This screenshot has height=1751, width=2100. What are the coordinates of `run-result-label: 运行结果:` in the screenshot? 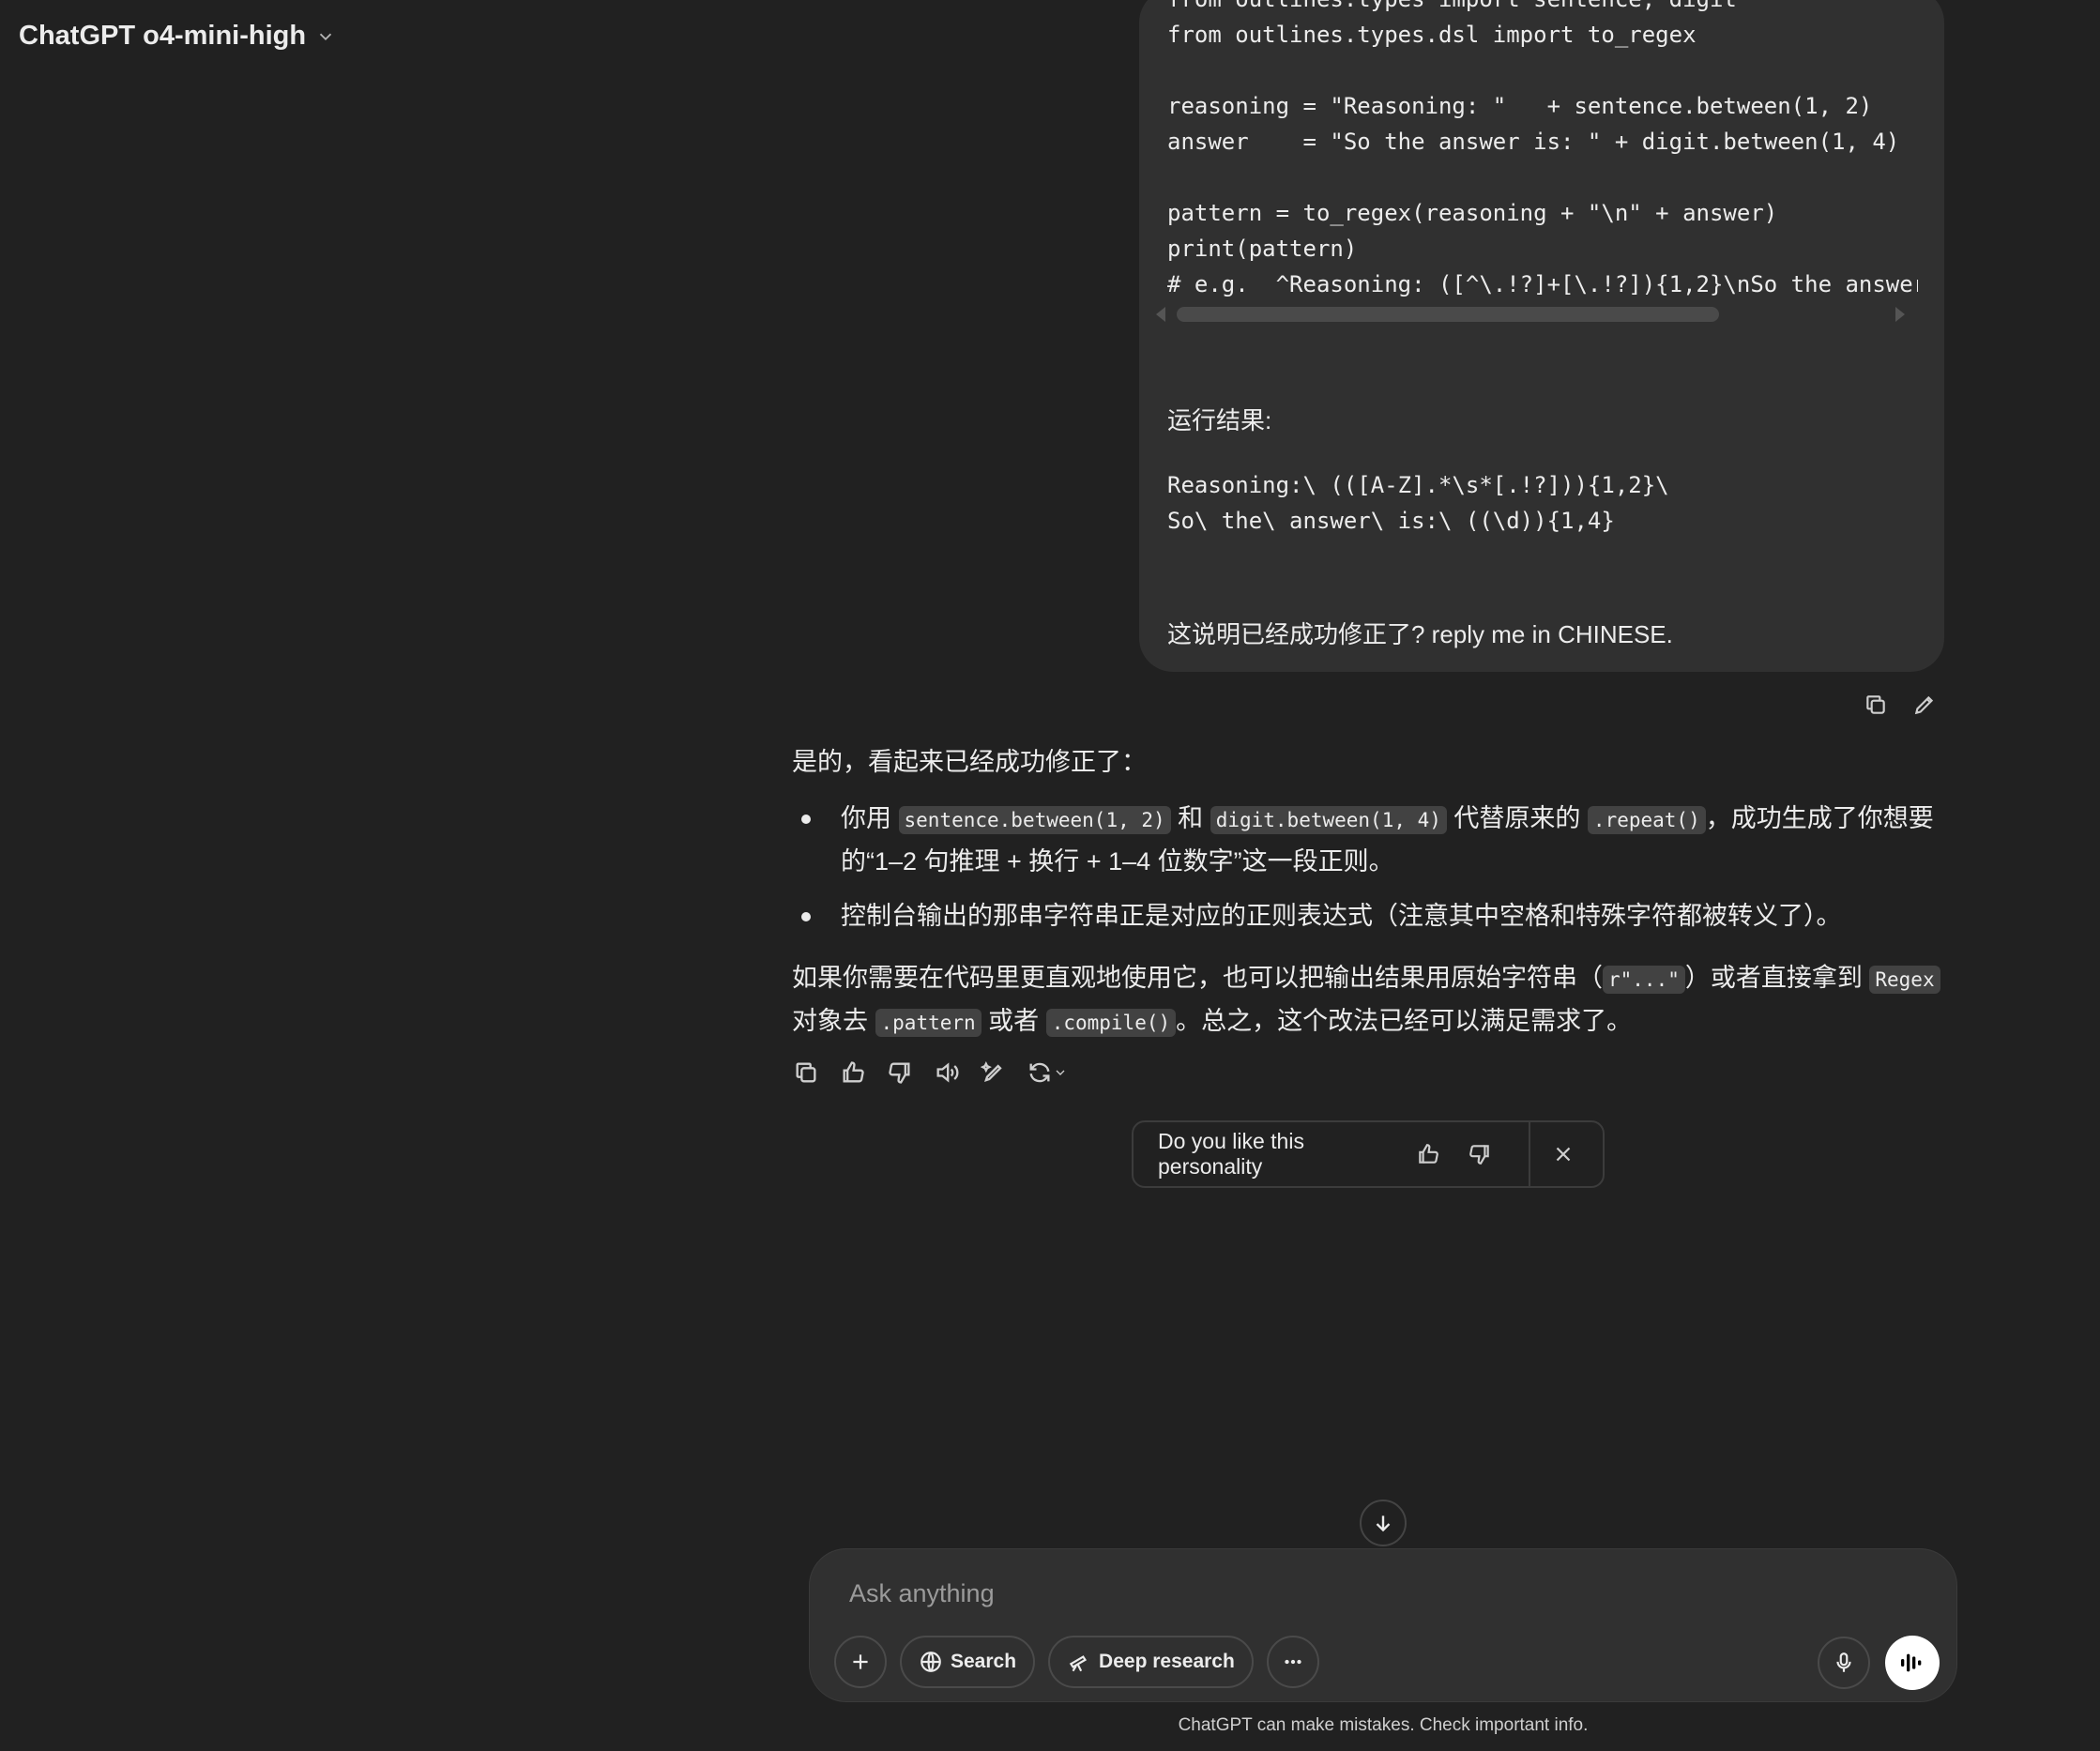 It's located at (1219, 420).